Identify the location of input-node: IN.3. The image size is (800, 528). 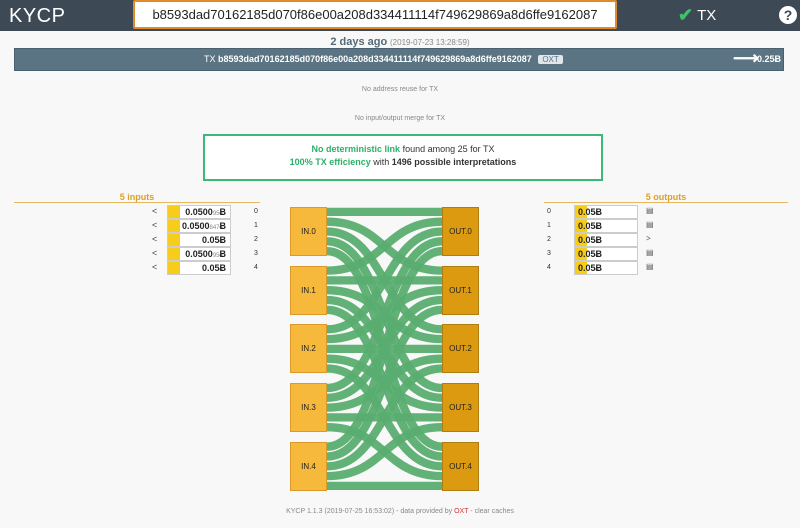
(308, 408).